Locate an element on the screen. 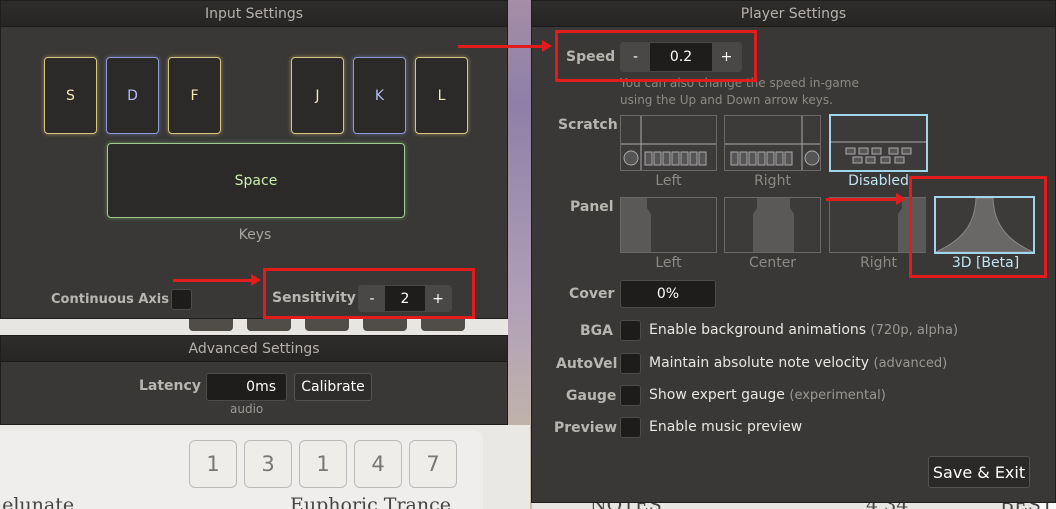  latency-input: 0ms is located at coordinates (246, 387).